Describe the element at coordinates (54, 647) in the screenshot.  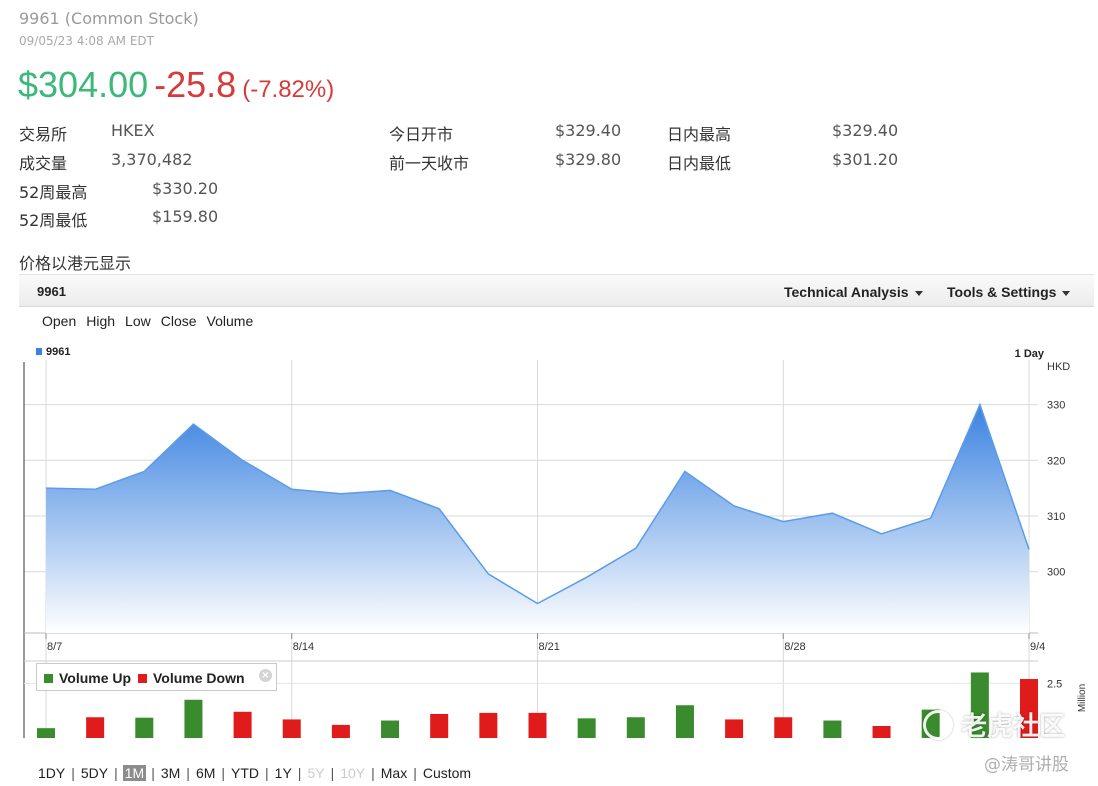
I see `date-tick-label: 8/7` at that location.